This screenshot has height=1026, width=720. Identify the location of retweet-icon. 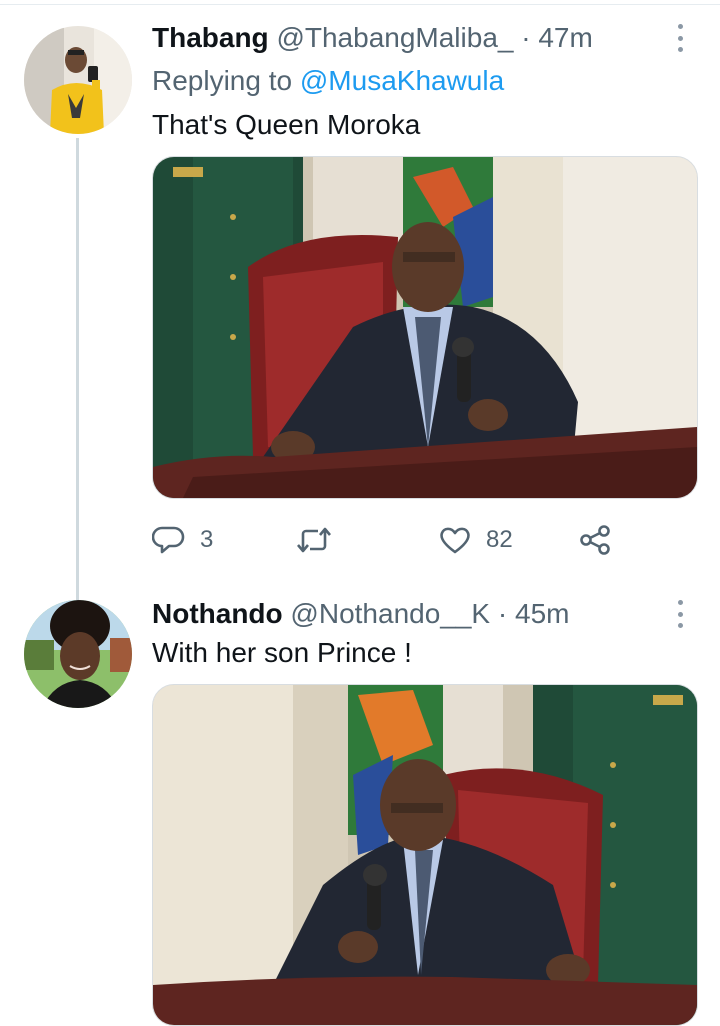
(314, 540).